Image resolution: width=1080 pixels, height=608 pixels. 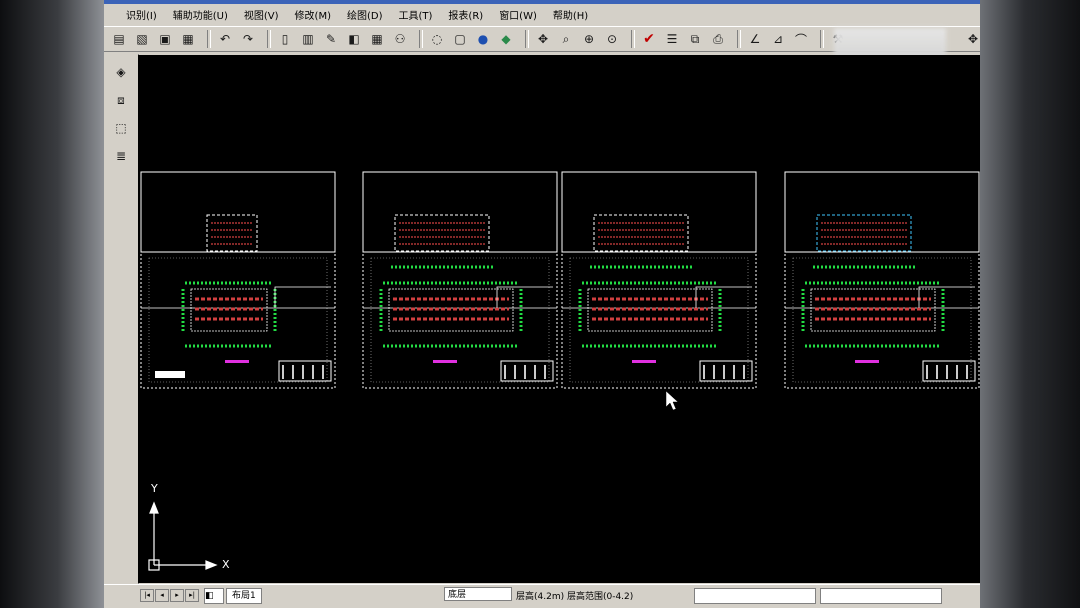 What do you see at coordinates (285, 39) in the screenshot?
I see `document-icon: ▯` at bounding box center [285, 39].